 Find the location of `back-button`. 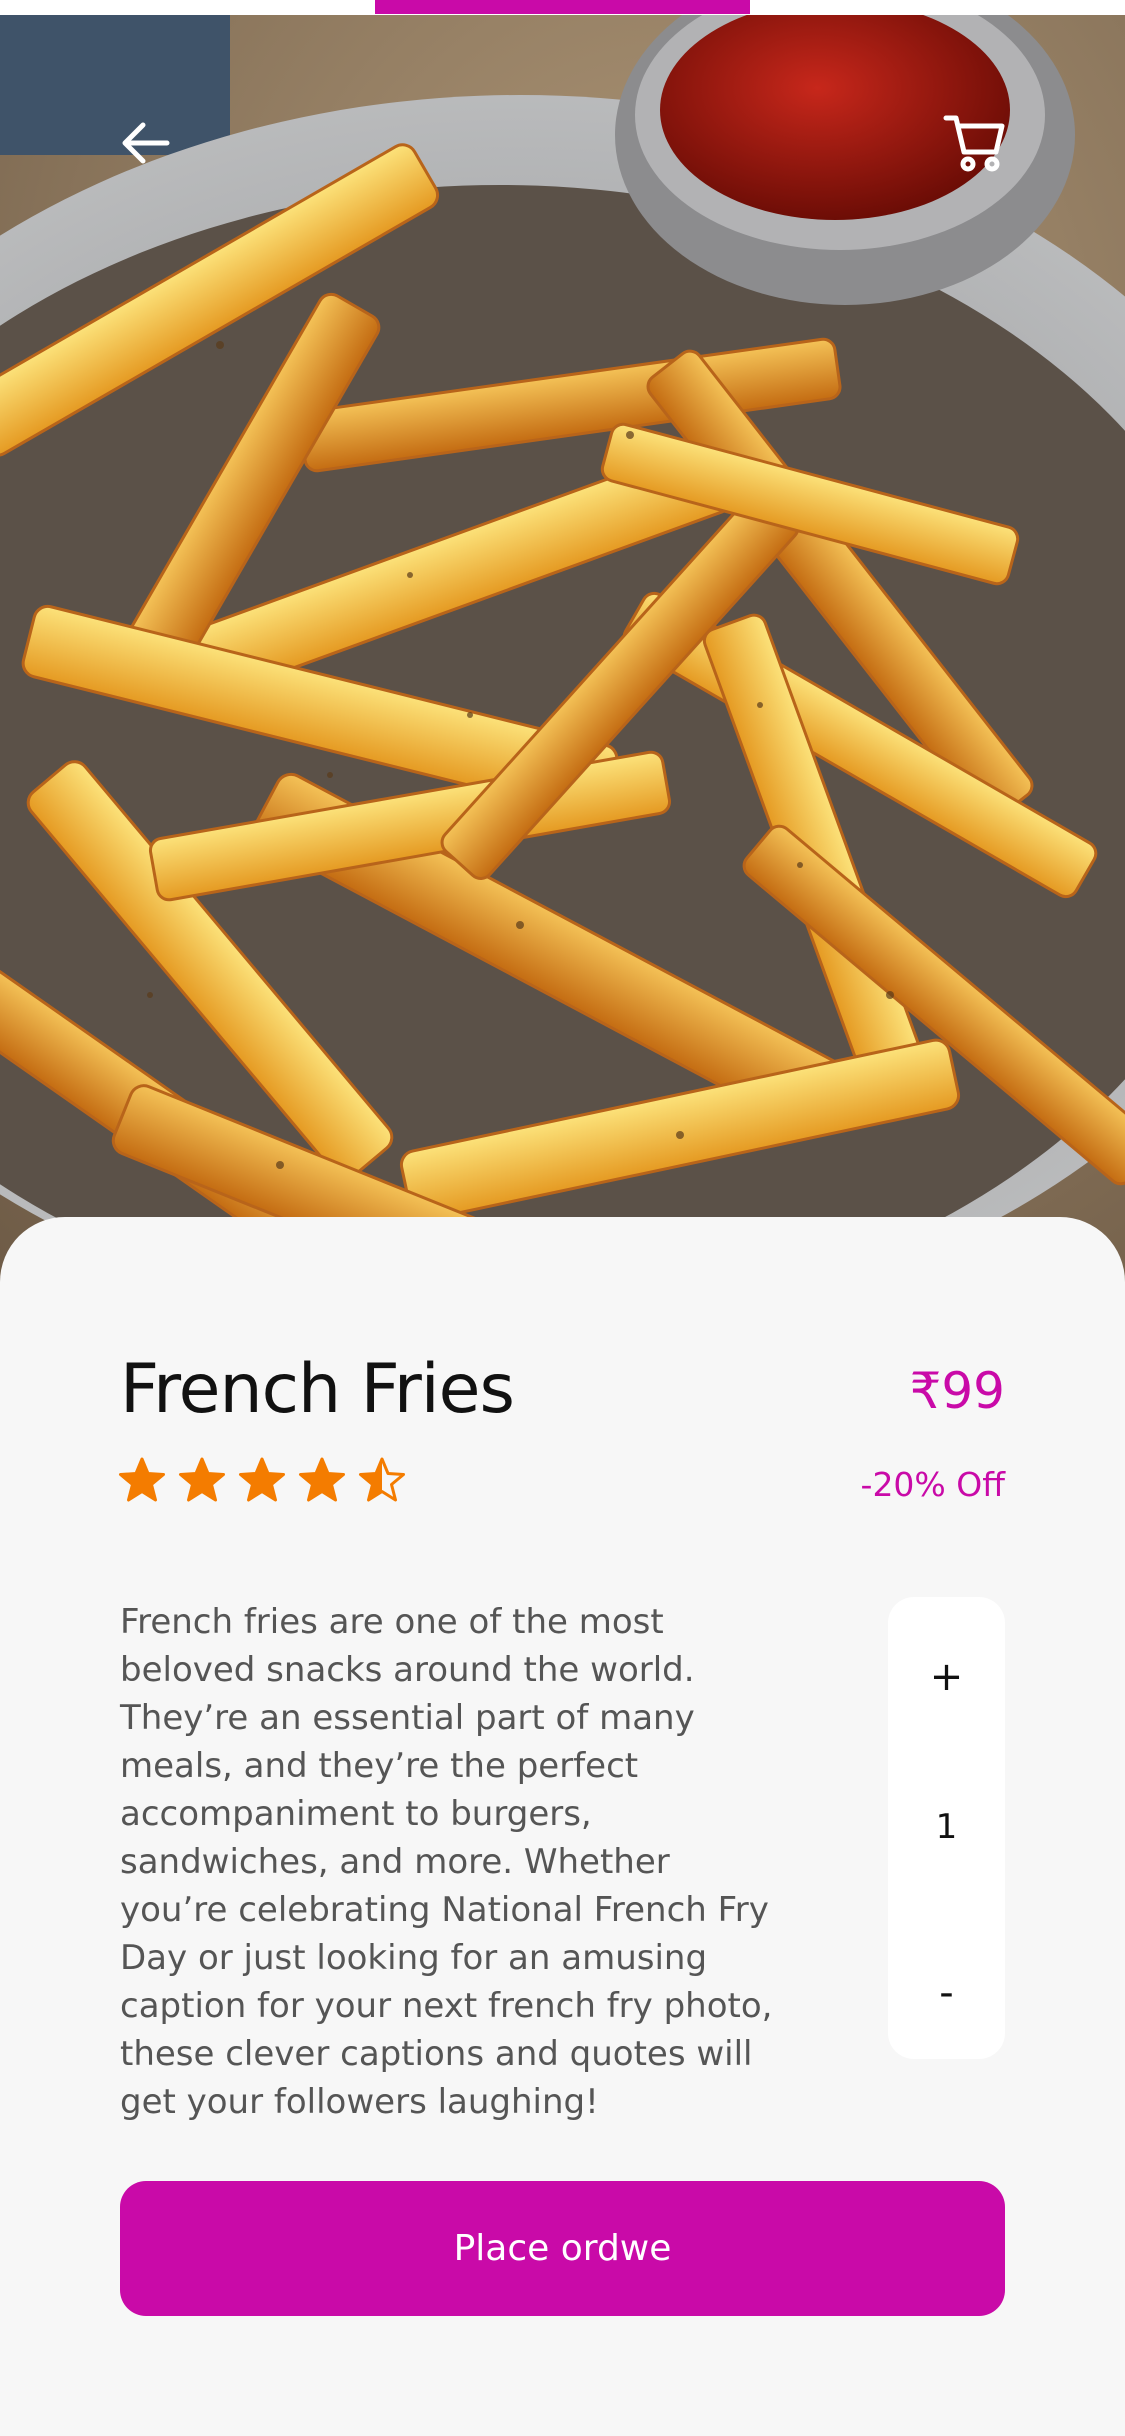

back-button is located at coordinates (145, 145).